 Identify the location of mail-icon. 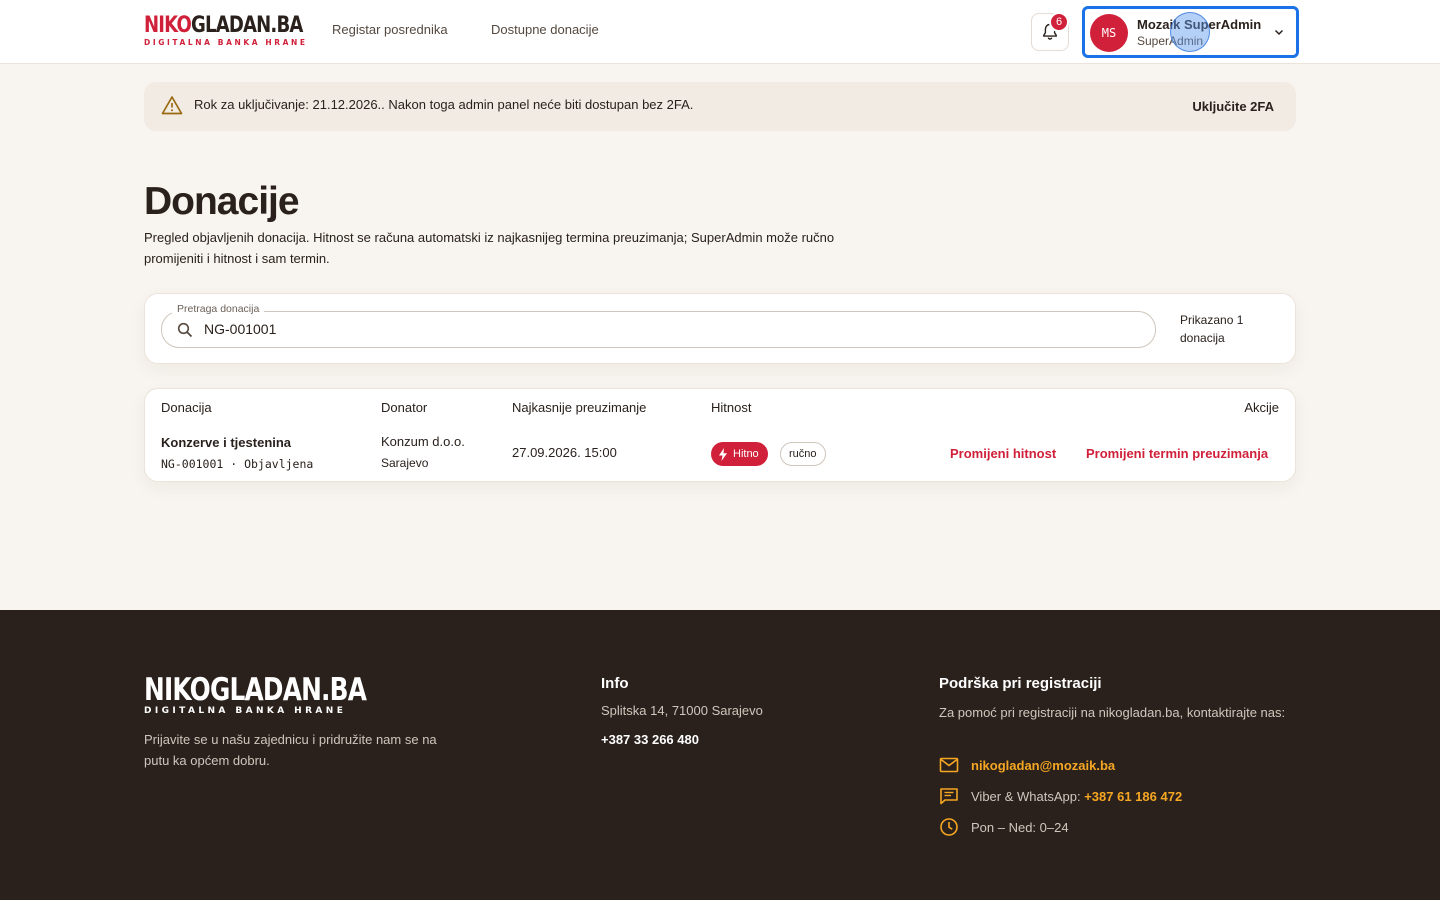
(949, 765).